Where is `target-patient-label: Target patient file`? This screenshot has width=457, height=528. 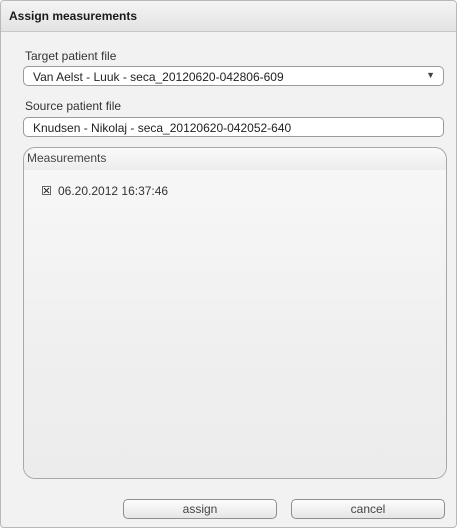
target-patient-label: Target patient file is located at coordinates (71, 56).